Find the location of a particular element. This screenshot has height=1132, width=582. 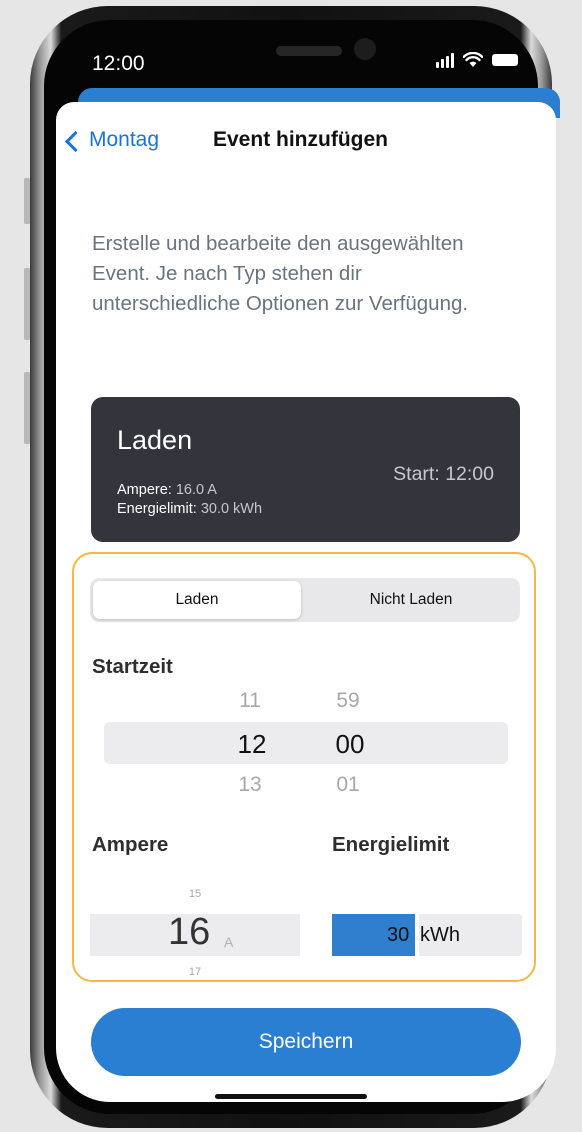

minute-current: 00 is located at coordinates (350, 744).